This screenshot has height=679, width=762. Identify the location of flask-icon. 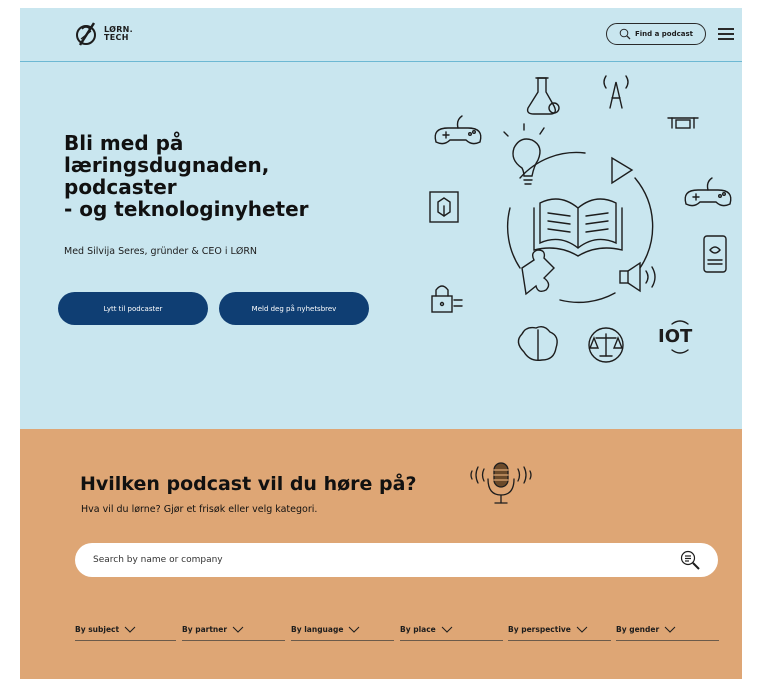
(543, 96).